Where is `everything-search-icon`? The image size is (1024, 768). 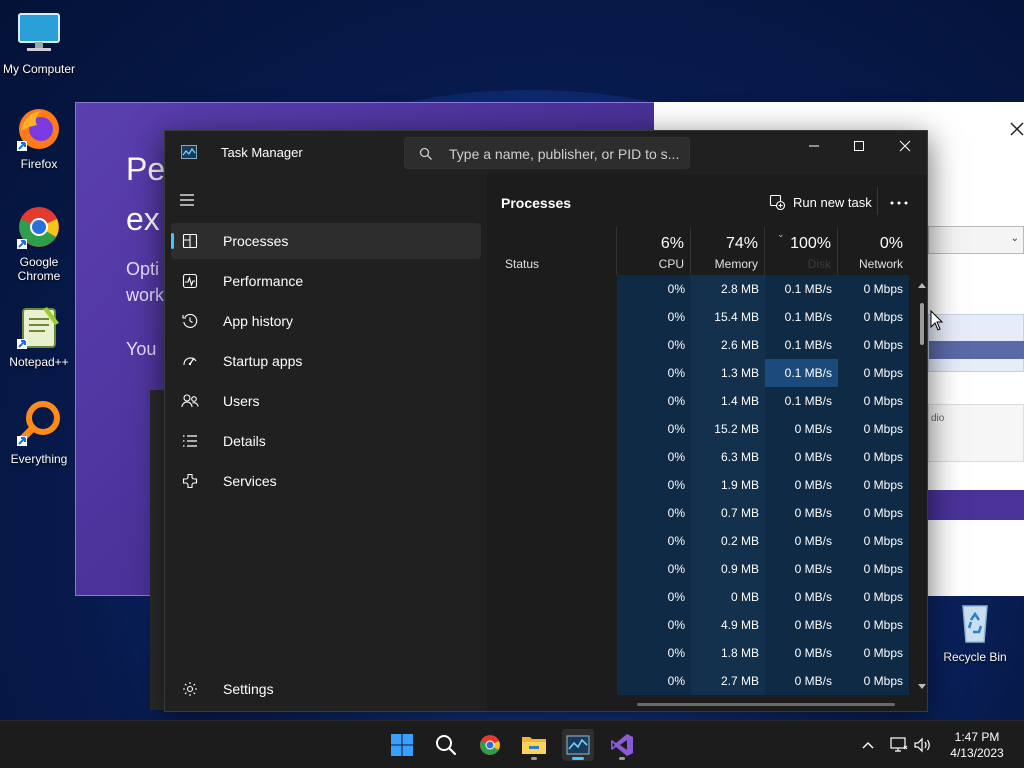
everything-search-icon is located at coordinates (39, 424).